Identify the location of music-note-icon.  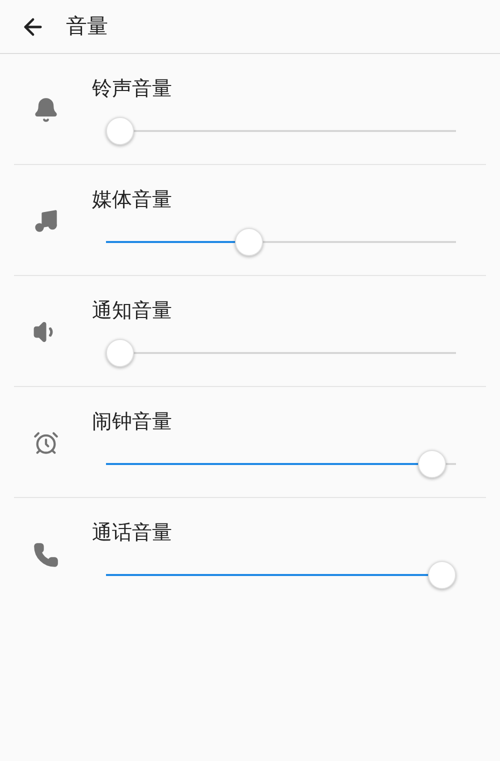
(46, 221).